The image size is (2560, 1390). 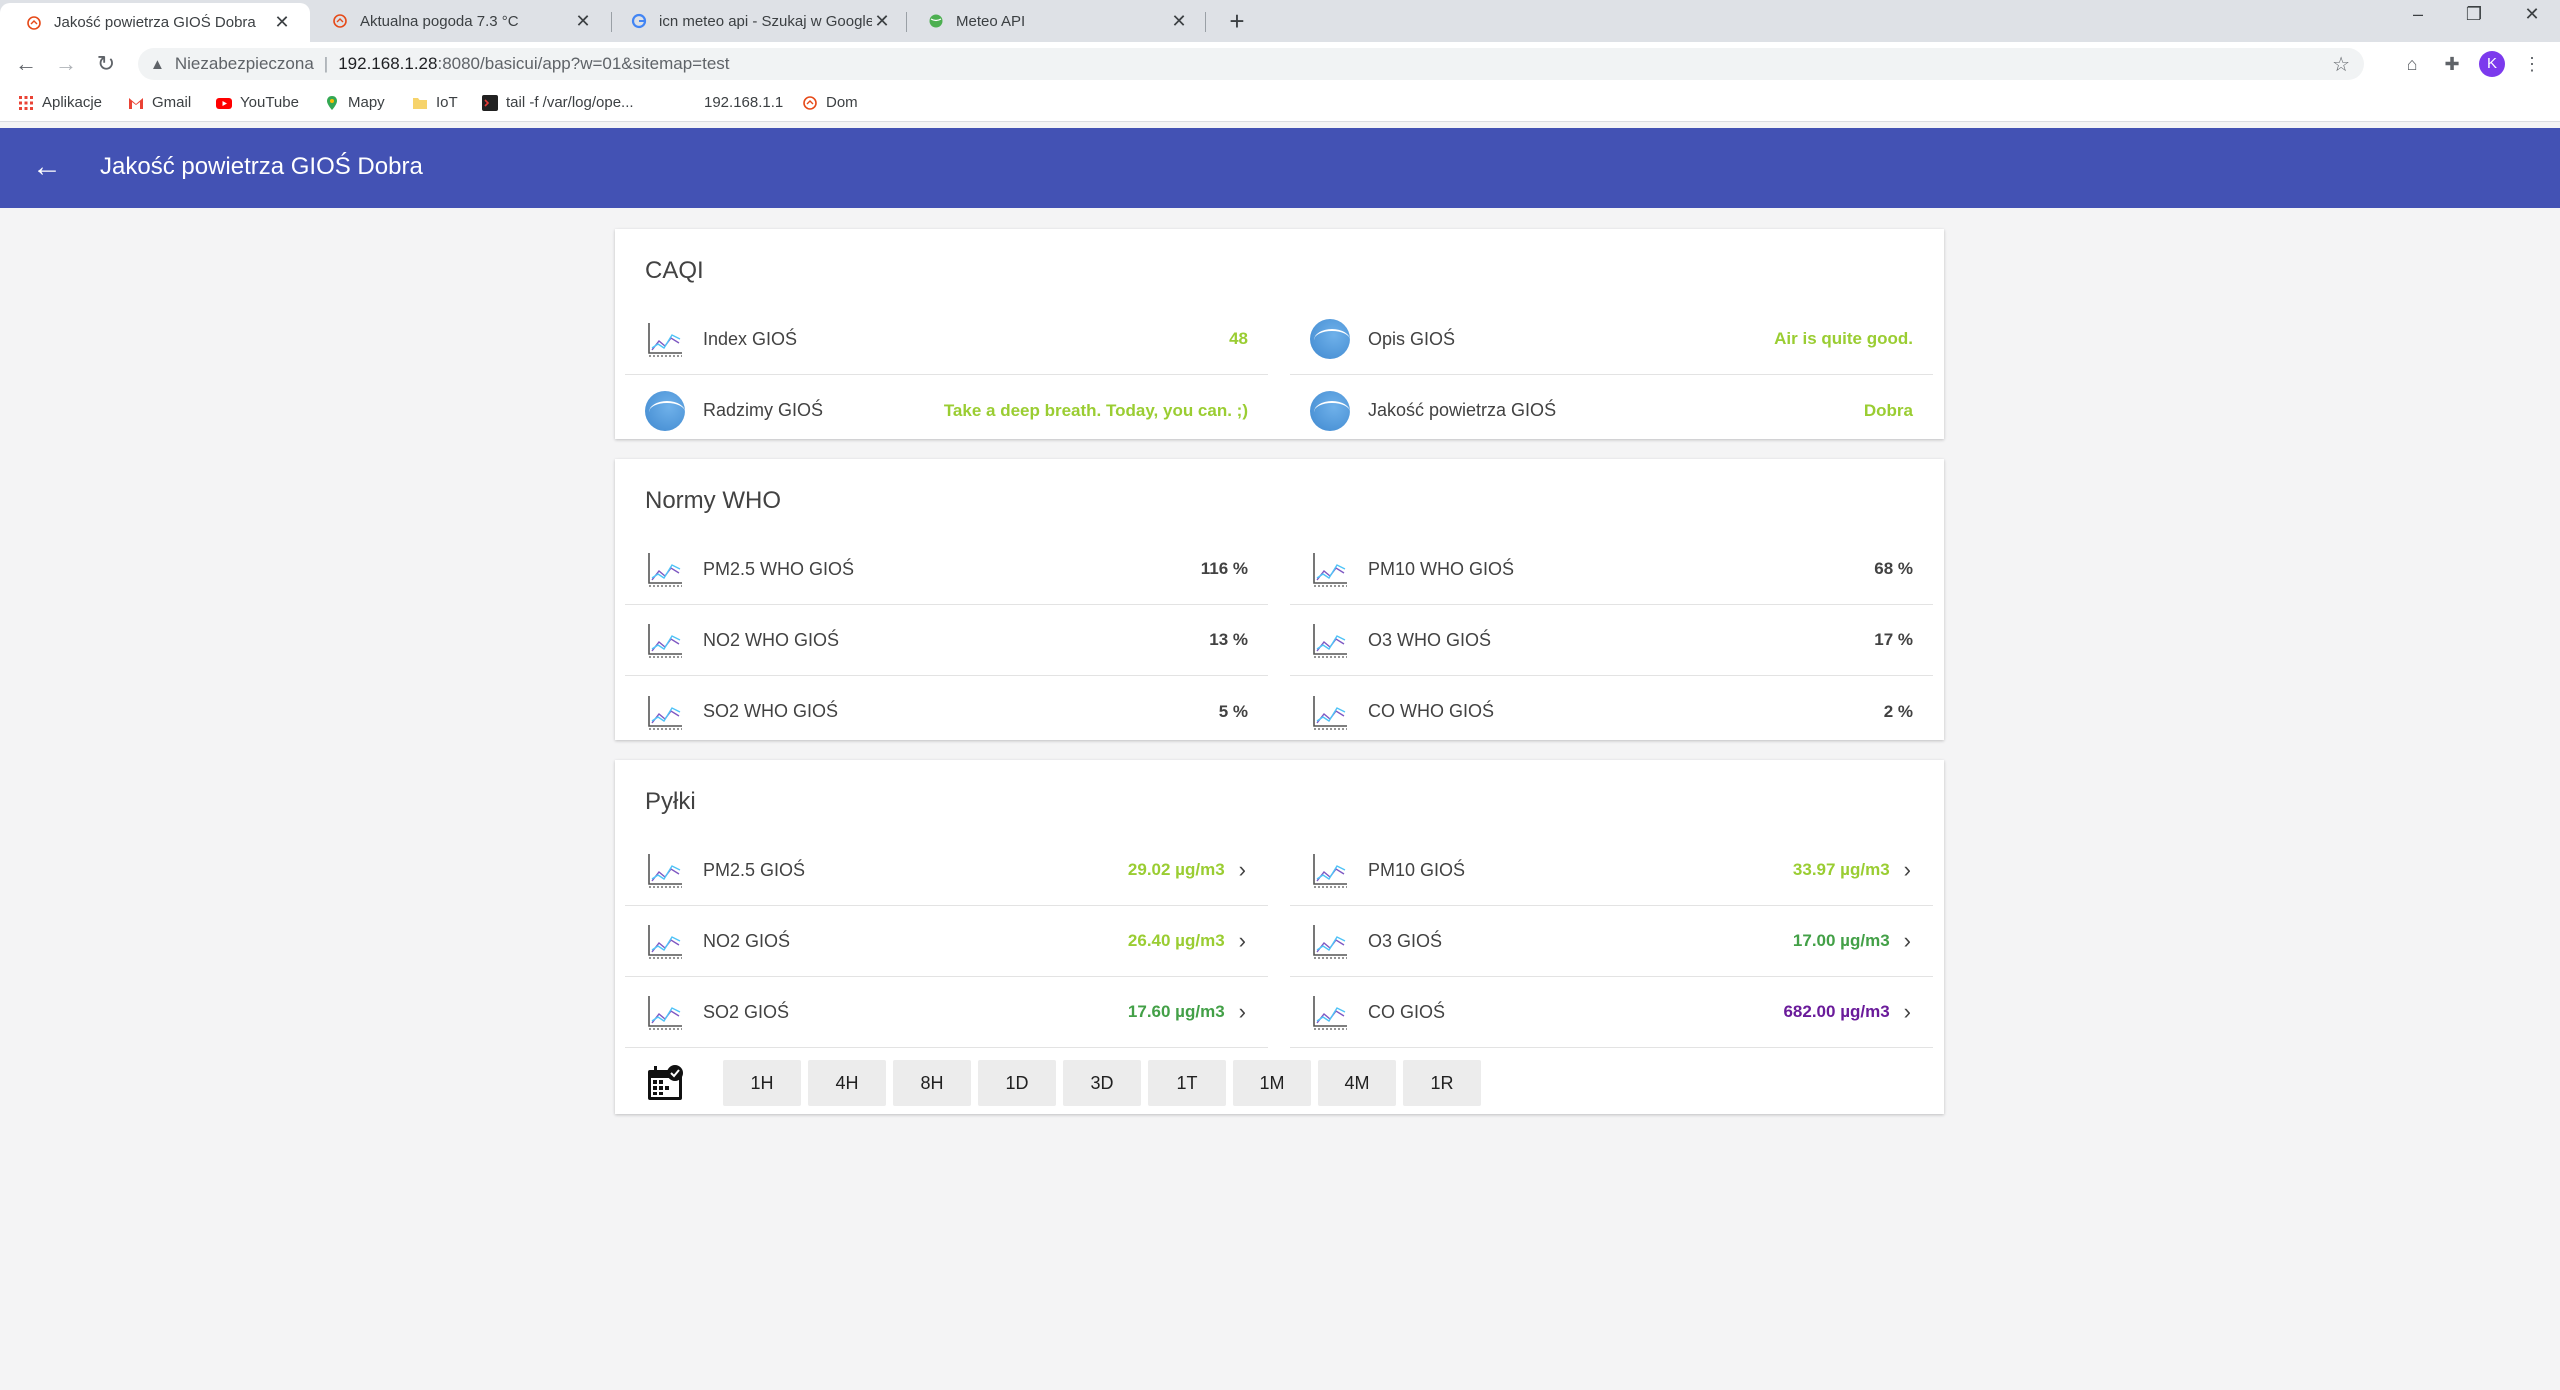 I want to click on item-label: Radzimy GIOŚ, so click(x=763, y=410).